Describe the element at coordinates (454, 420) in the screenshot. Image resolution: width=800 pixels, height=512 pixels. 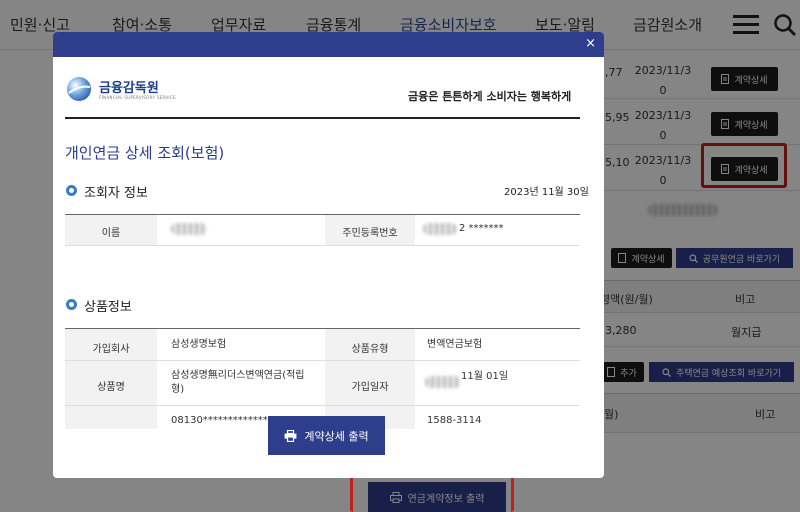
I see `phone-value: 1588-3114` at that location.